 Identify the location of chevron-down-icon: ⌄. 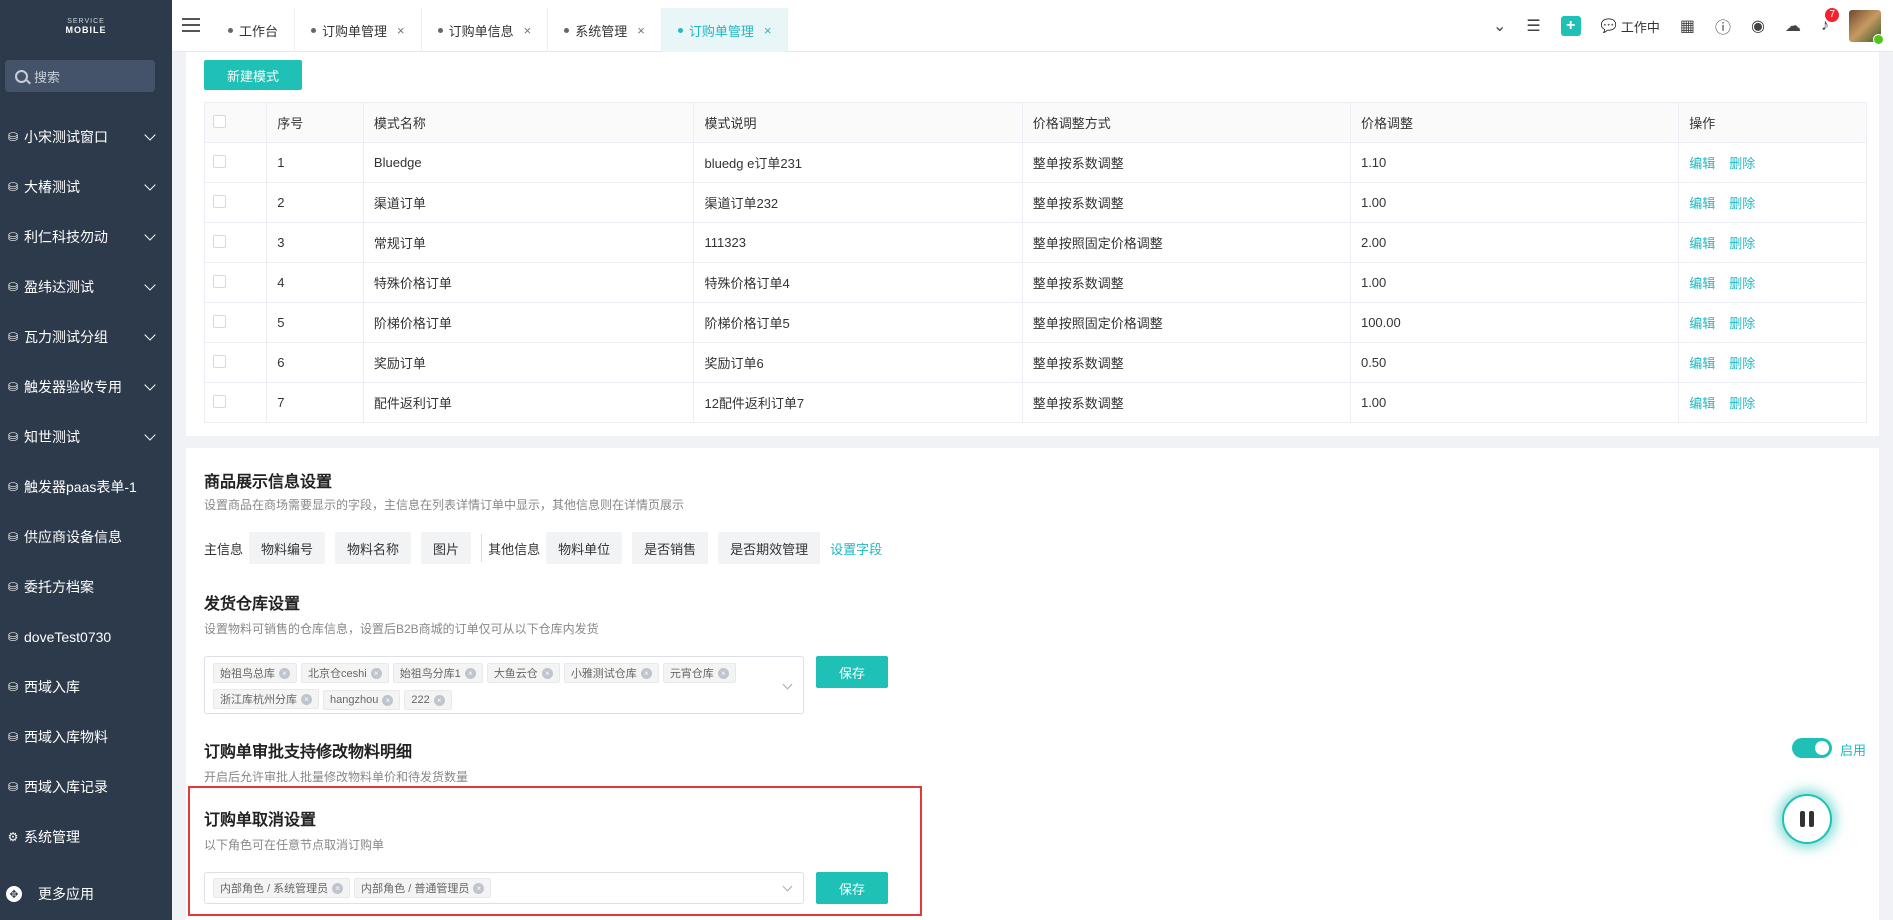
(1499, 26).